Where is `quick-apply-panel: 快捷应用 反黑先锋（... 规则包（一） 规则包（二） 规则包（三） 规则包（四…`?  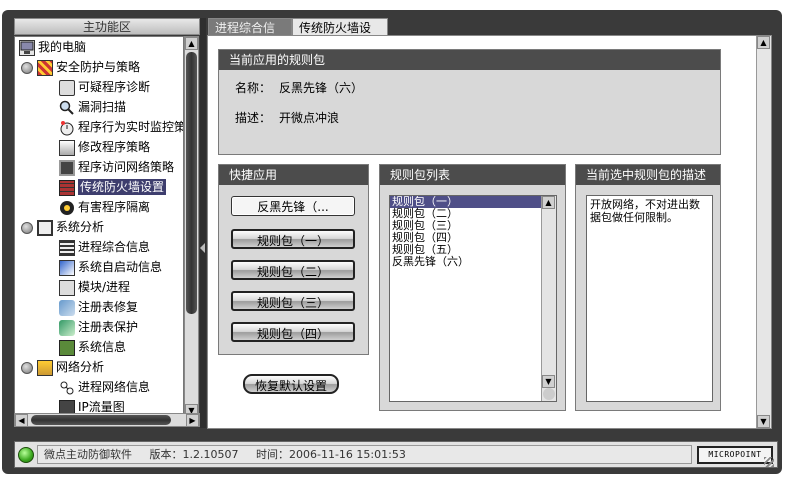 quick-apply-panel: 快捷应用 反黑先锋（... 规则包（一） 规则包（二） 规则包（三） 规则包（四… is located at coordinates (293, 259).